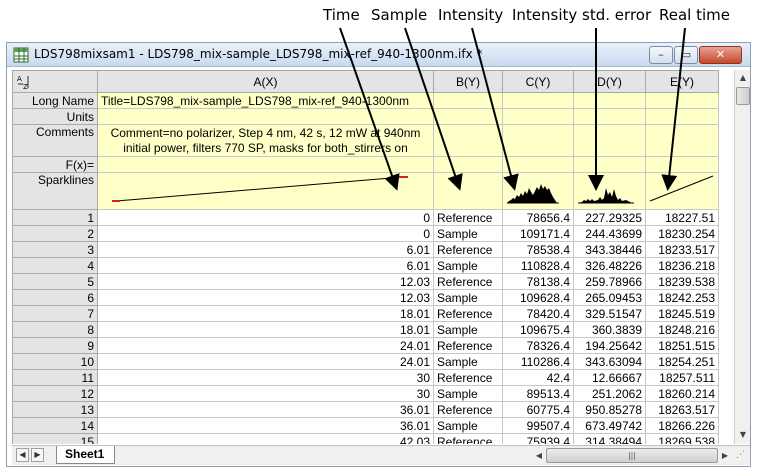 Image resolution: width=766 pixels, height=474 pixels. What do you see at coordinates (682, 345) in the screenshot?
I see `cell-real-time: 18251.515` at bounding box center [682, 345].